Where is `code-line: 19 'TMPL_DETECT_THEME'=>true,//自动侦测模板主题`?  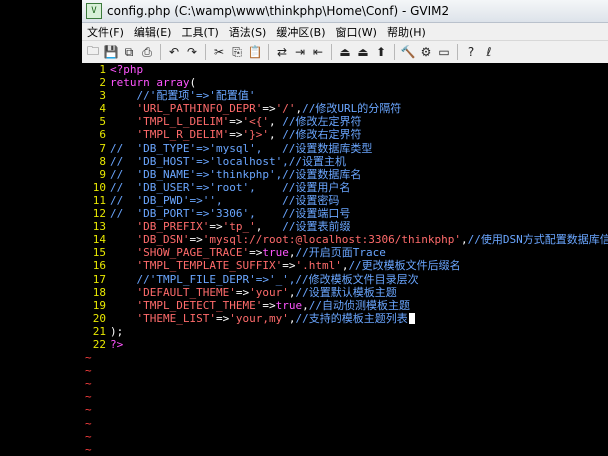
code-line: 19 'TMPL_DETECT_THEME'=>true,//自动侦测模板主题 is located at coordinates (345, 305).